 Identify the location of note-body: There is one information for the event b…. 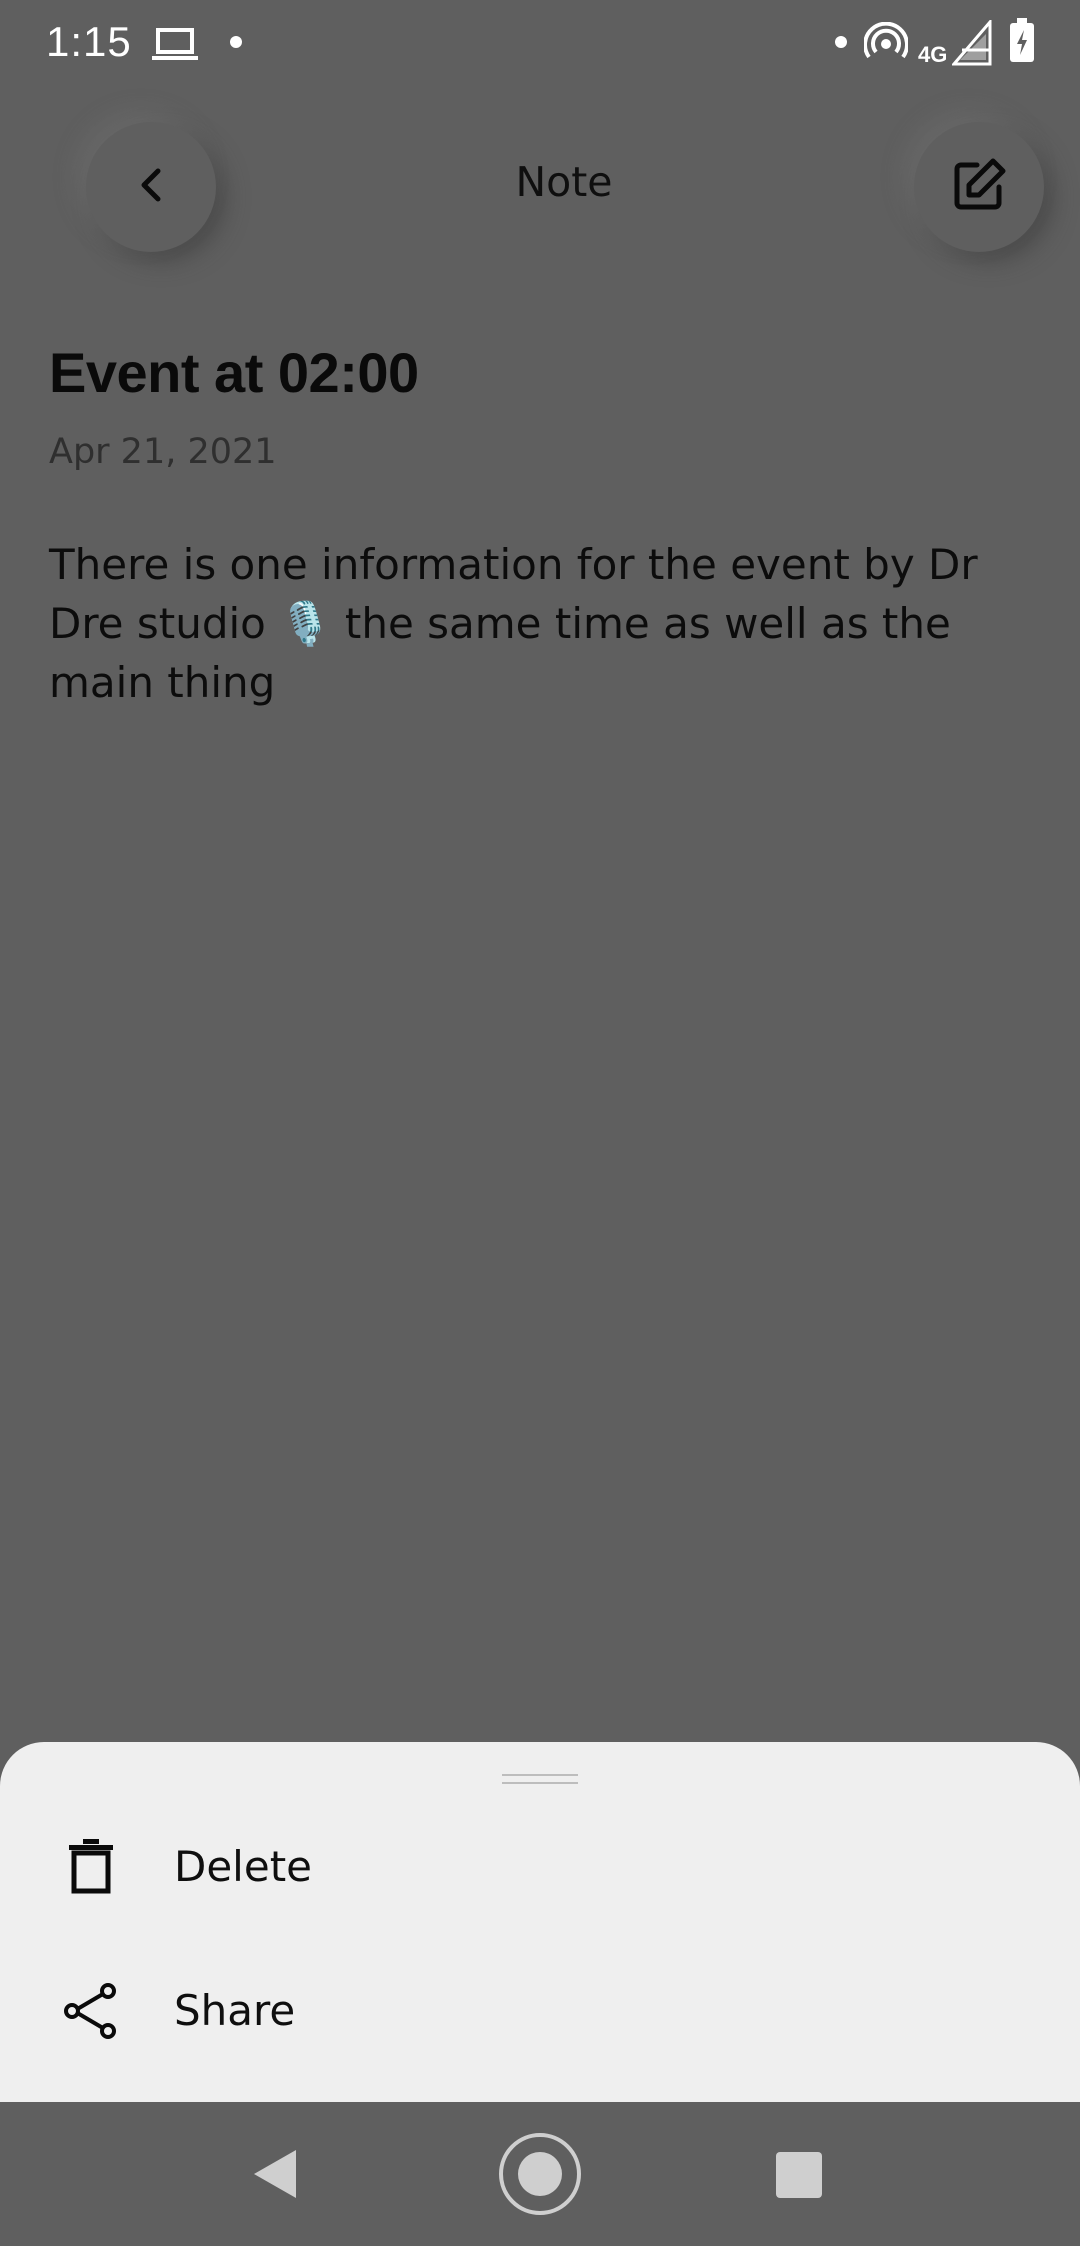
(513, 623).